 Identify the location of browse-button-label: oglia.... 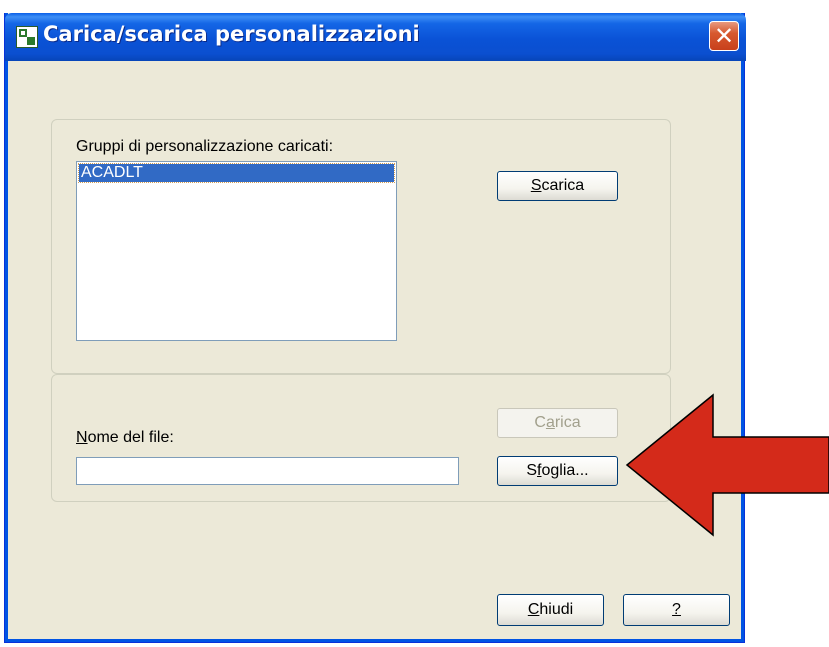
(565, 470).